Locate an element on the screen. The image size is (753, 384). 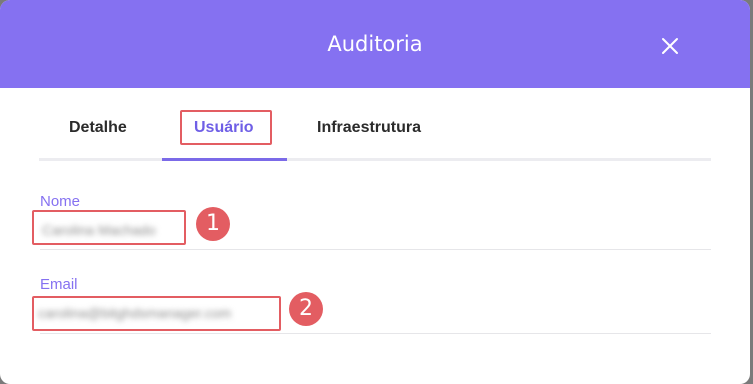
tab-bar: Detalhe Usuário Infraestrutura is located at coordinates (375, 132).